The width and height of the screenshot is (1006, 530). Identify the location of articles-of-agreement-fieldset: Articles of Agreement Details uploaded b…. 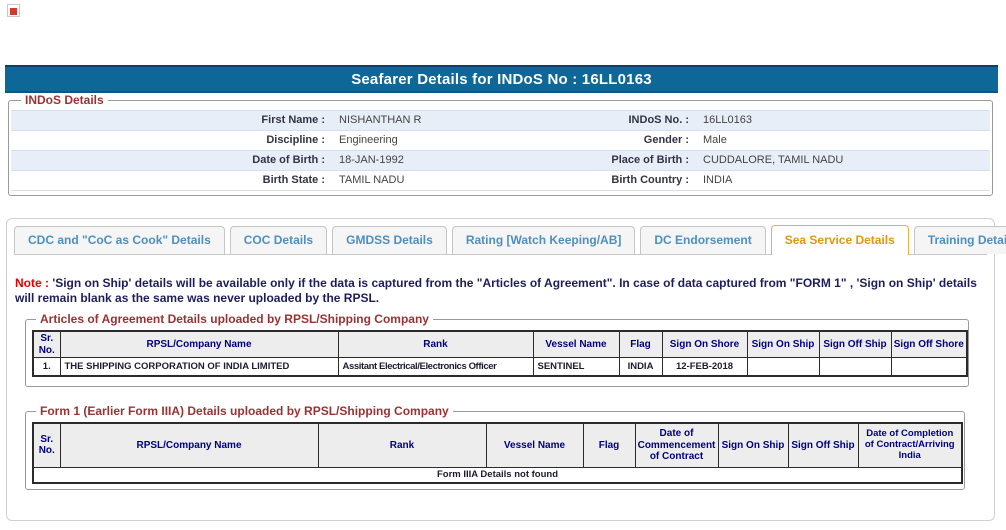
(497, 349).